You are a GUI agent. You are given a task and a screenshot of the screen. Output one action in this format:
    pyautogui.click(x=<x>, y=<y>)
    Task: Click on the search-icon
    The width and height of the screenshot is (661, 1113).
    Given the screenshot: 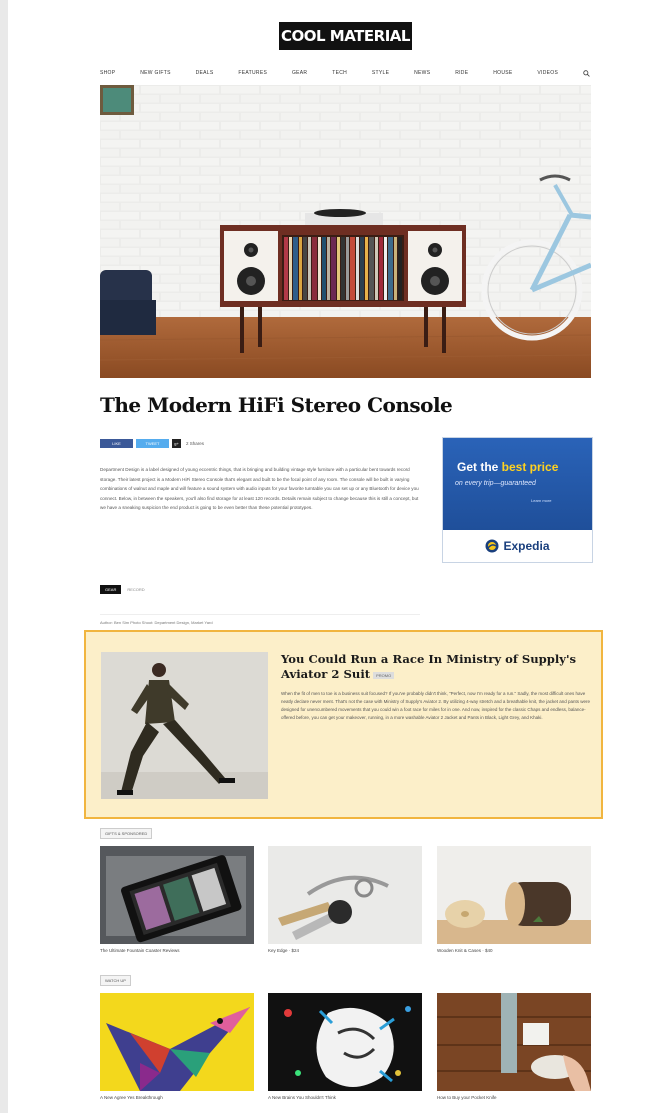 What is the action you would take?
    pyautogui.click(x=586, y=73)
    